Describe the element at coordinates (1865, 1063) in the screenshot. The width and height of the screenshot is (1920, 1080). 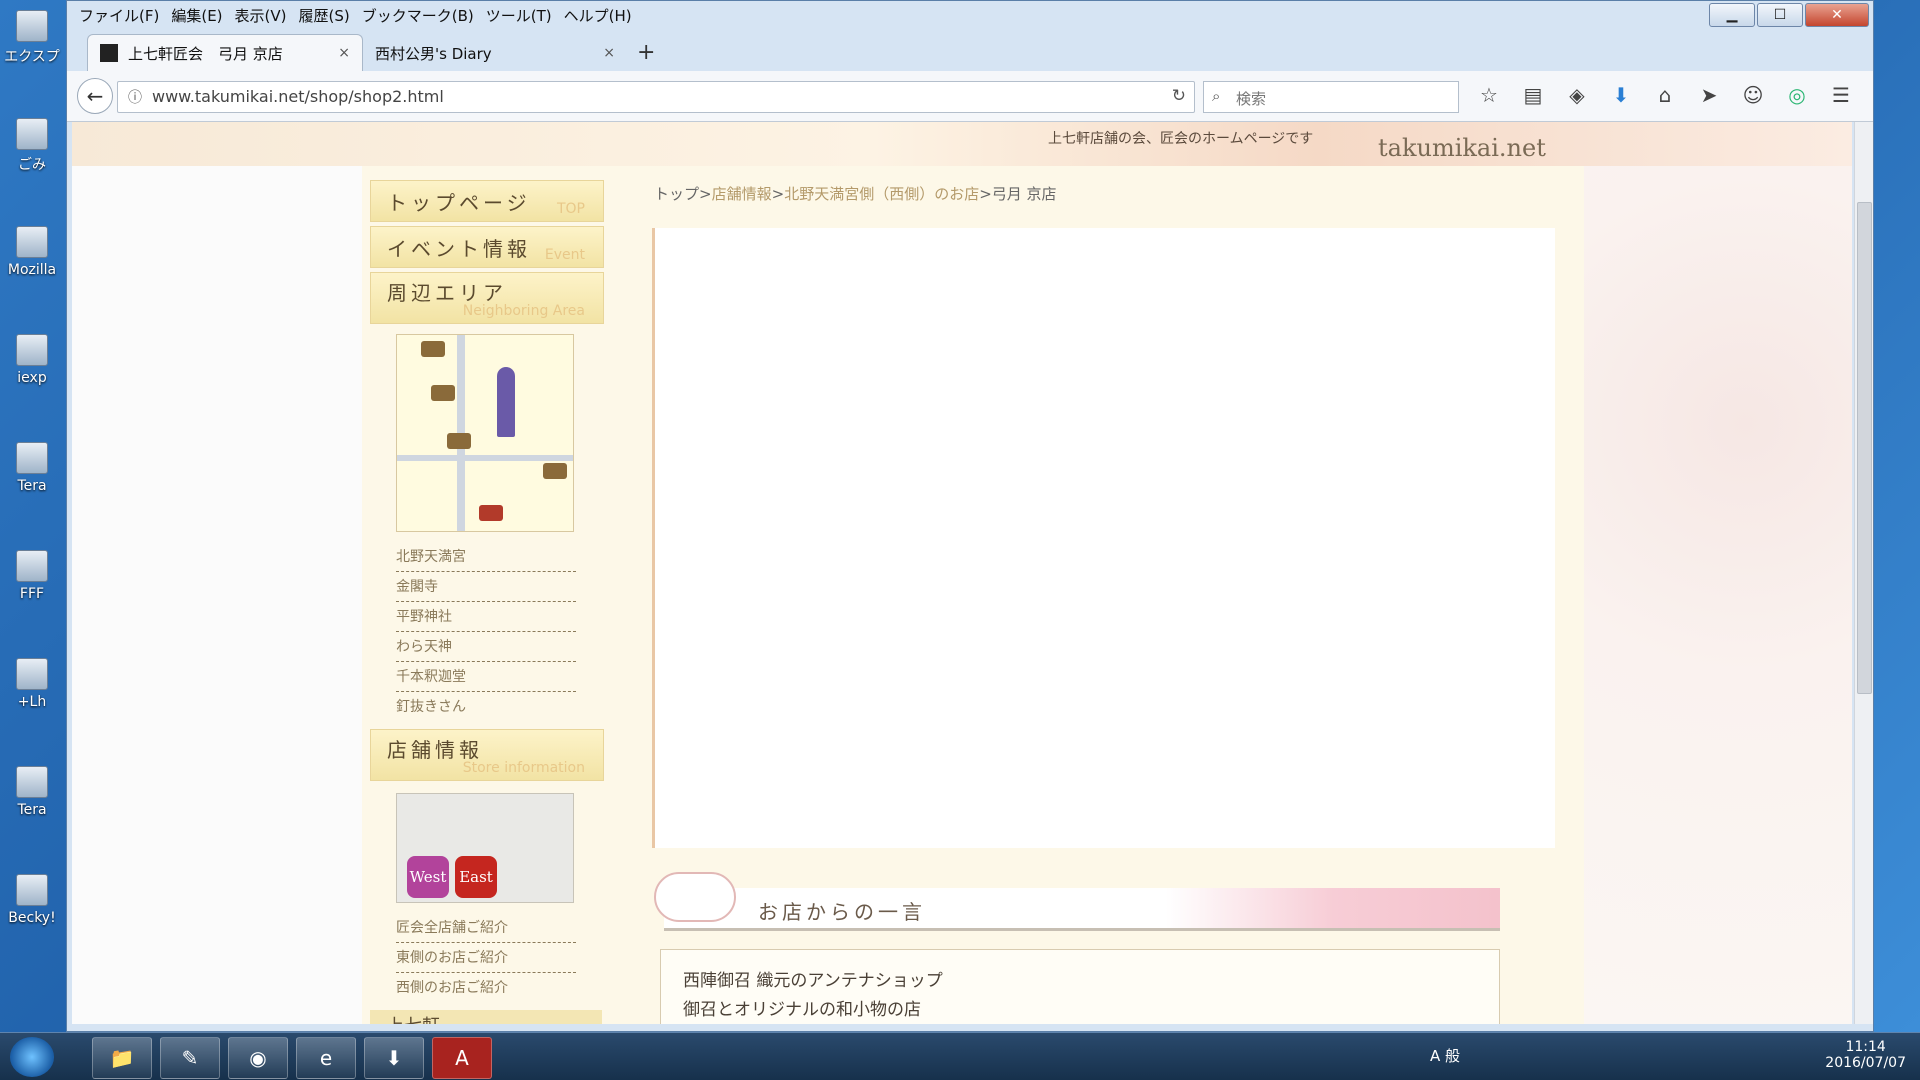
I see `clock-date: 2016/07/07` at that location.